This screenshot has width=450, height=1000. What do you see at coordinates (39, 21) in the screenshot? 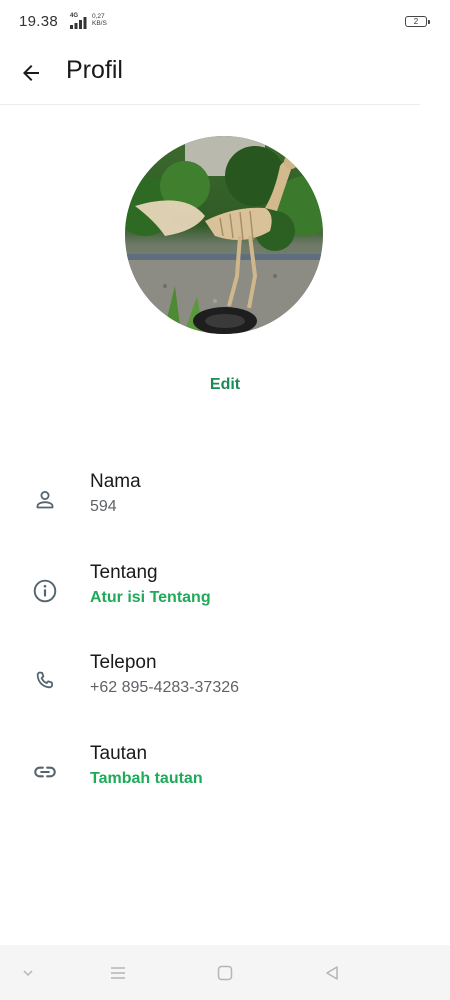
I see `status-time: 19.38` at bounding box center [39, 21].